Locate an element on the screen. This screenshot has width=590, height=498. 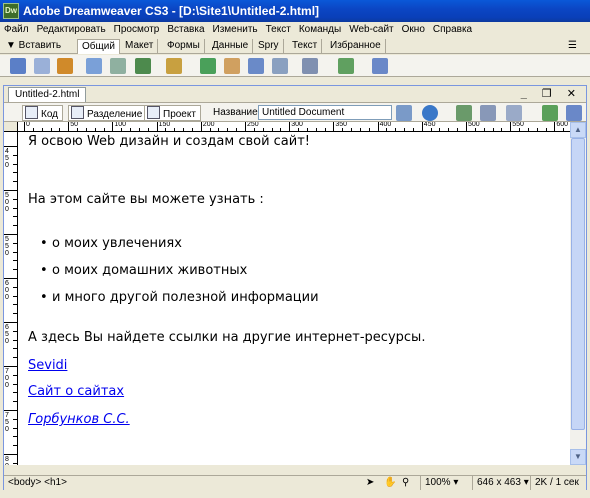
window-size-select: 646 x 463 ▾ is located at coordinates (500, 483).